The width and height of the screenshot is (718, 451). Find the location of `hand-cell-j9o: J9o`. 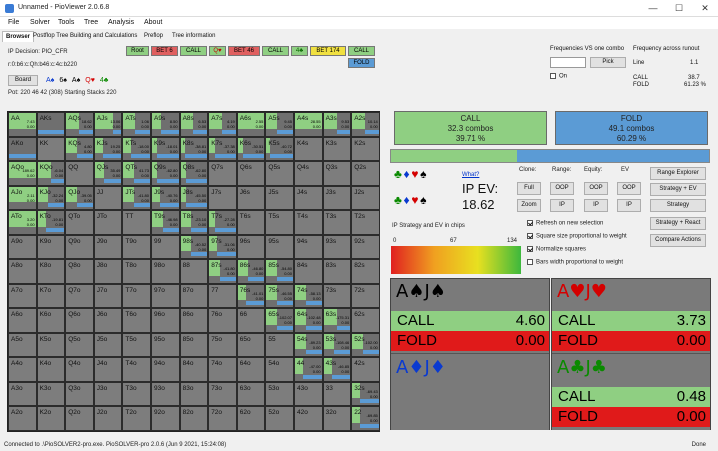

hand-cell-j9o: J9o is located at coordinates (108, 246).